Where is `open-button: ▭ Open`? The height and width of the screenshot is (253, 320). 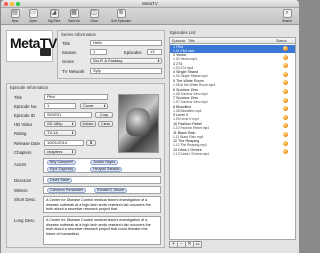
open-button: ▭ Open is located at coordinates (33, 16).